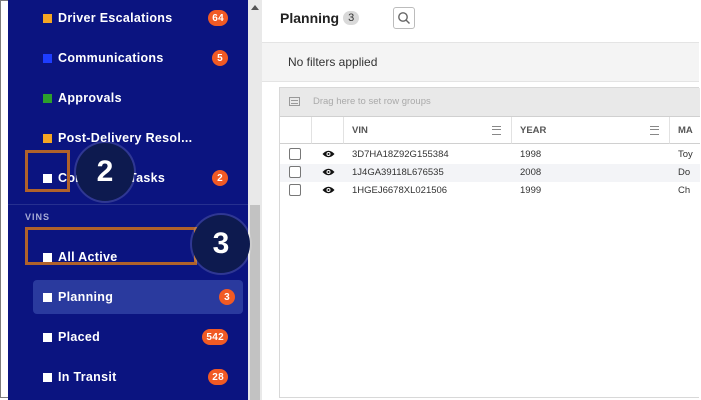 The width and height of the screenshot is (701, 400). What do you see at coordinates (372, 101) in the screenshot?
I see `row-group-hint: Drag here to set row groups` at bounding box center [372, 101].